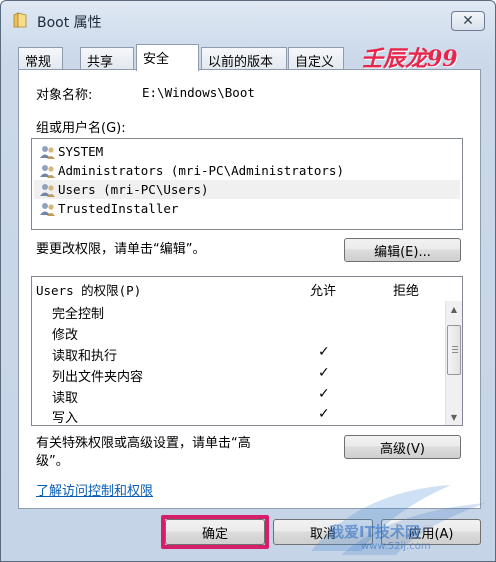 This screenshot has width=496, height=562. I want to click on folder-icon, so click(20, 20).